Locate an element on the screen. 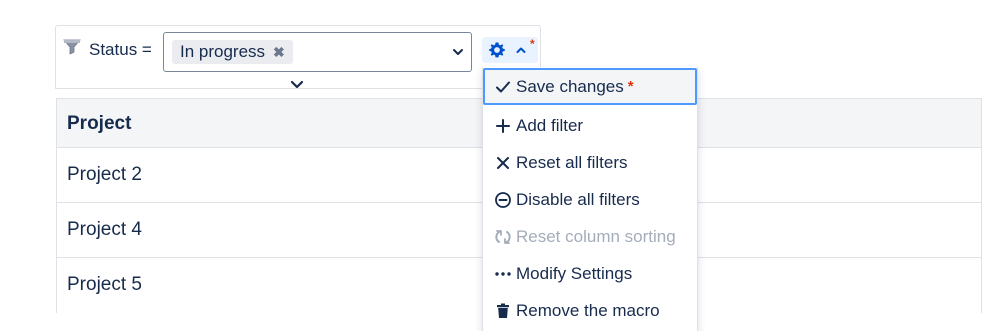 The height and width of the screenshot is (331, 998). plus-icon is located at coordinates (503, 125).